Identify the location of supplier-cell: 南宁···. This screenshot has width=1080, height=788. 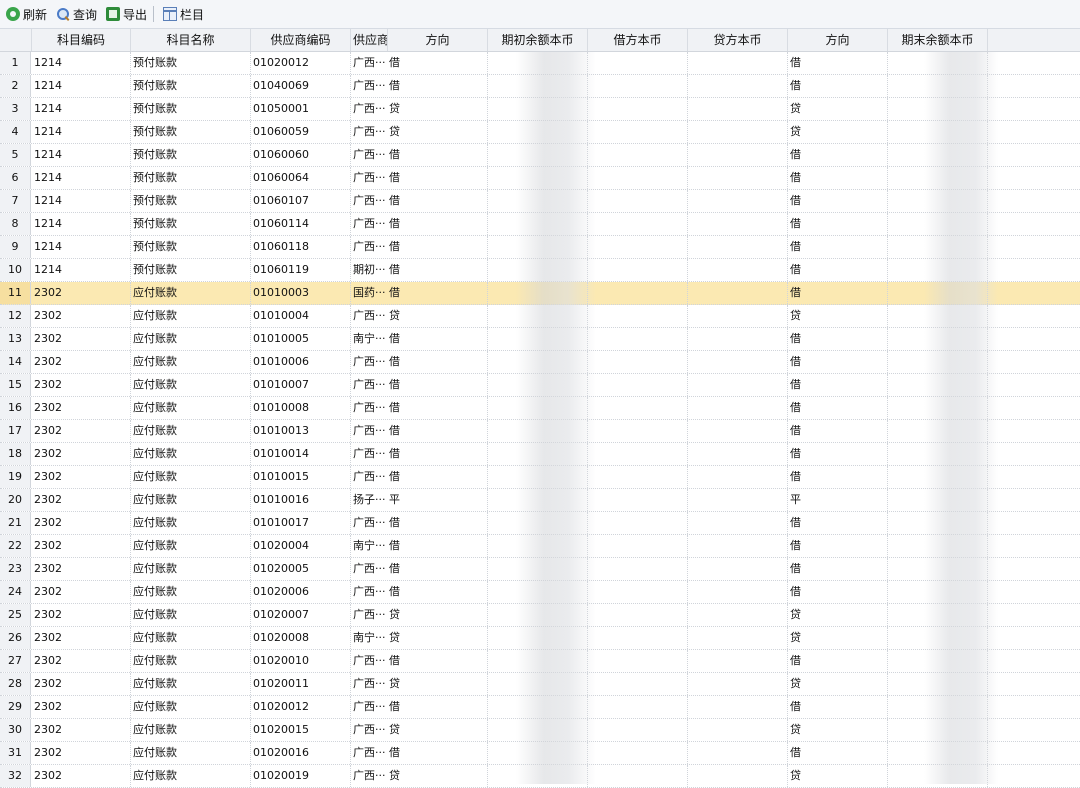
(369, 339).